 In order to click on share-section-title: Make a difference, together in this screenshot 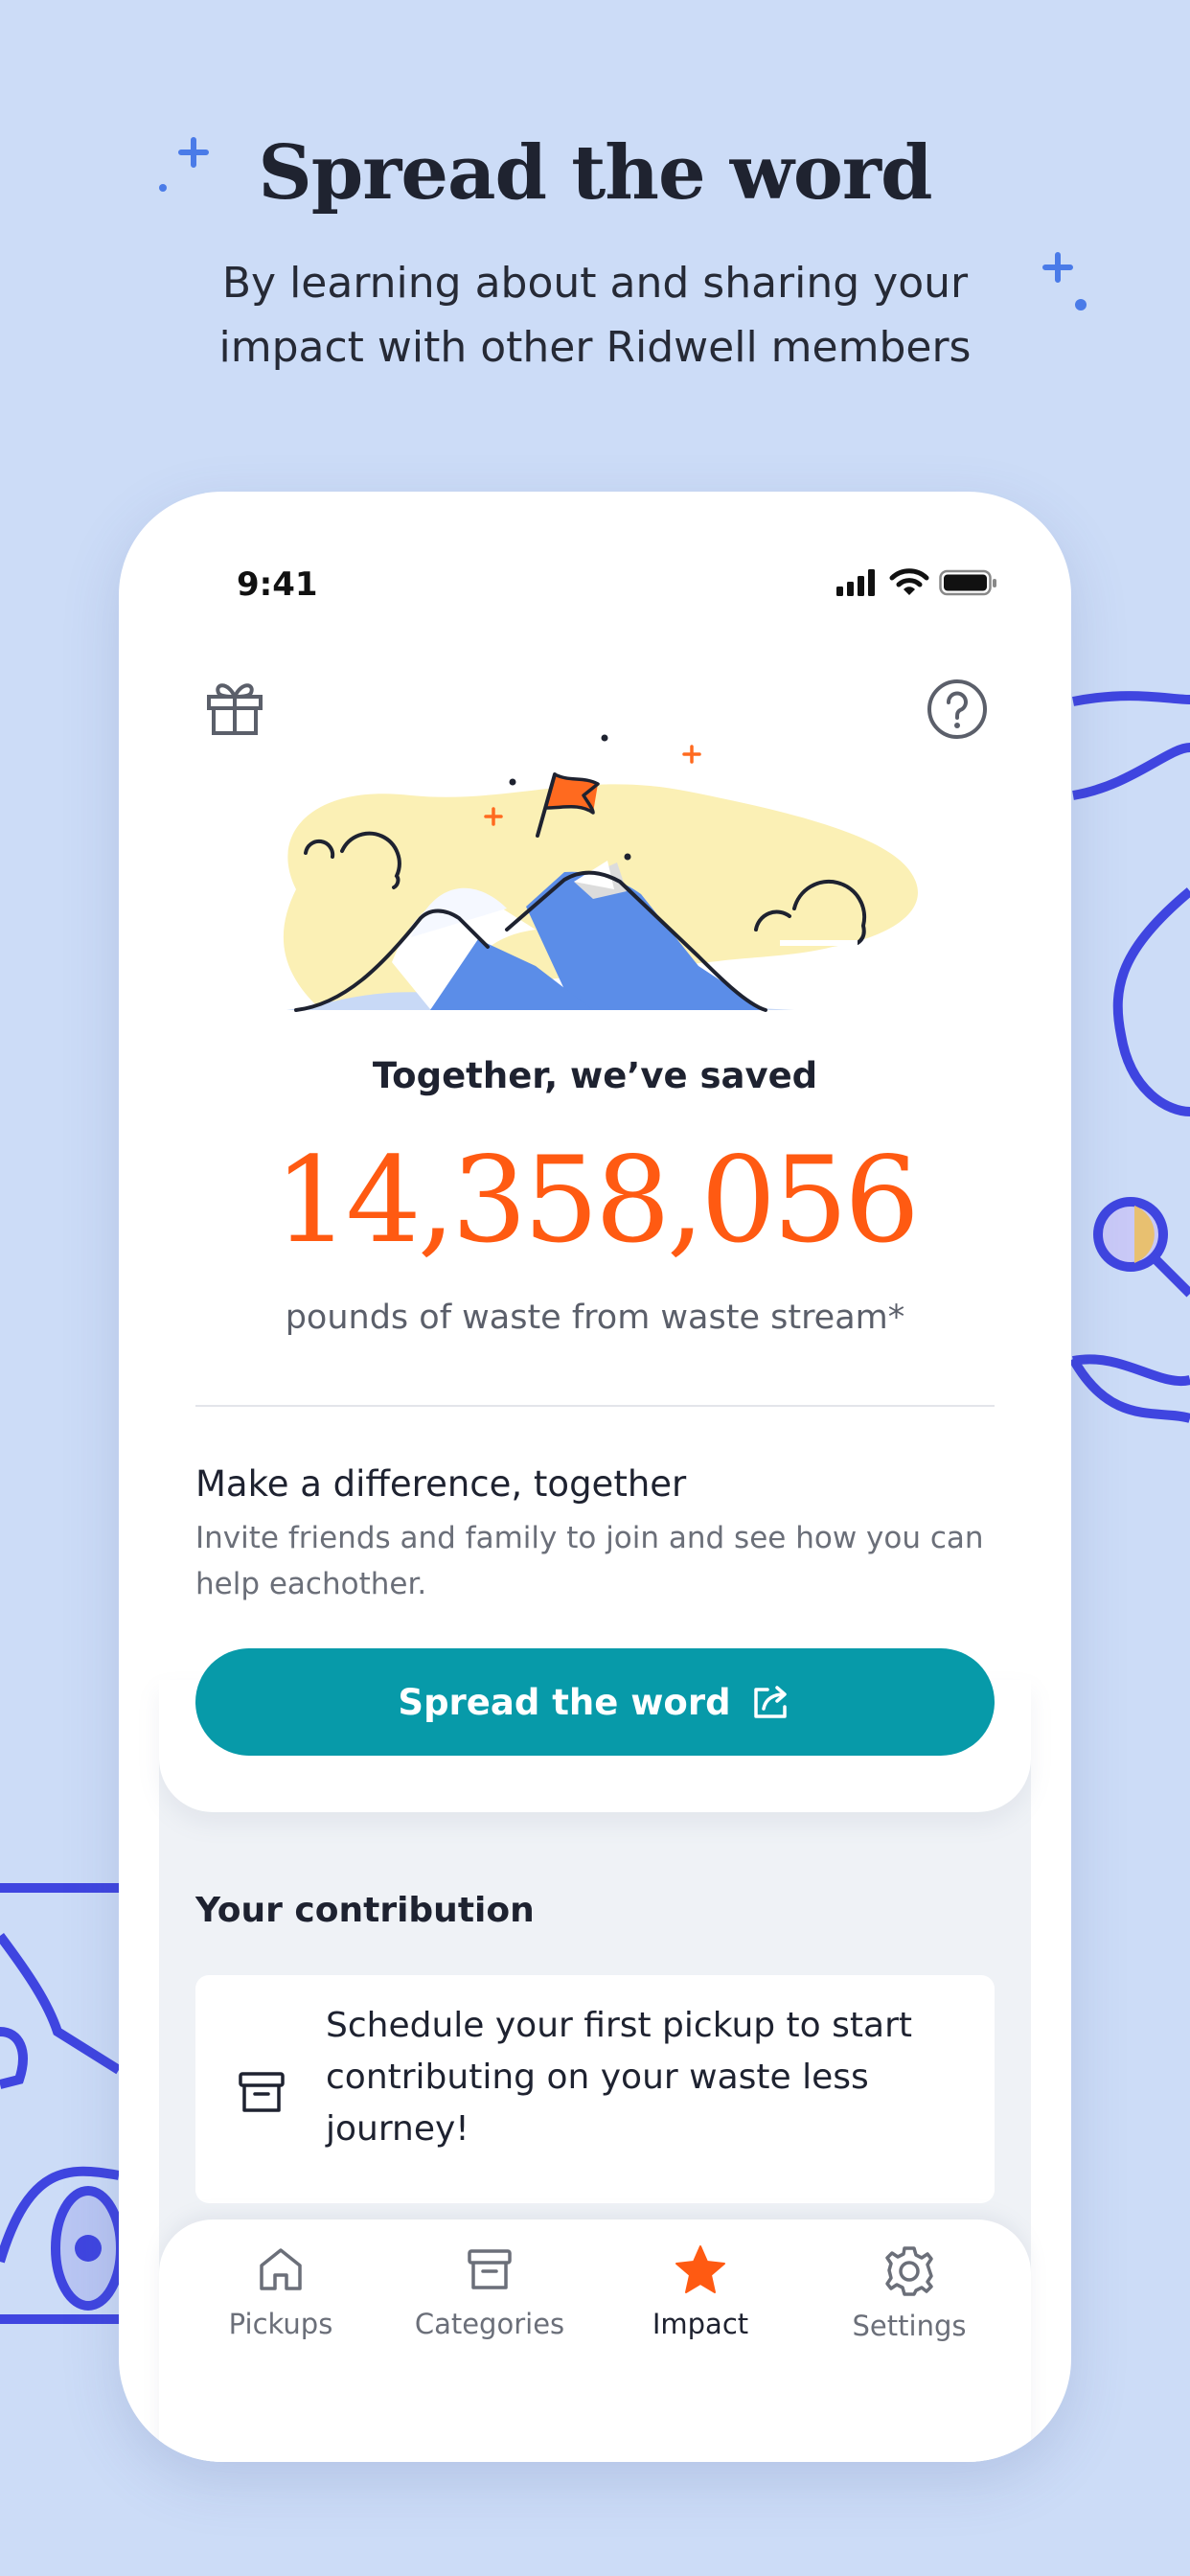, I will do `click(441, 1484)`.